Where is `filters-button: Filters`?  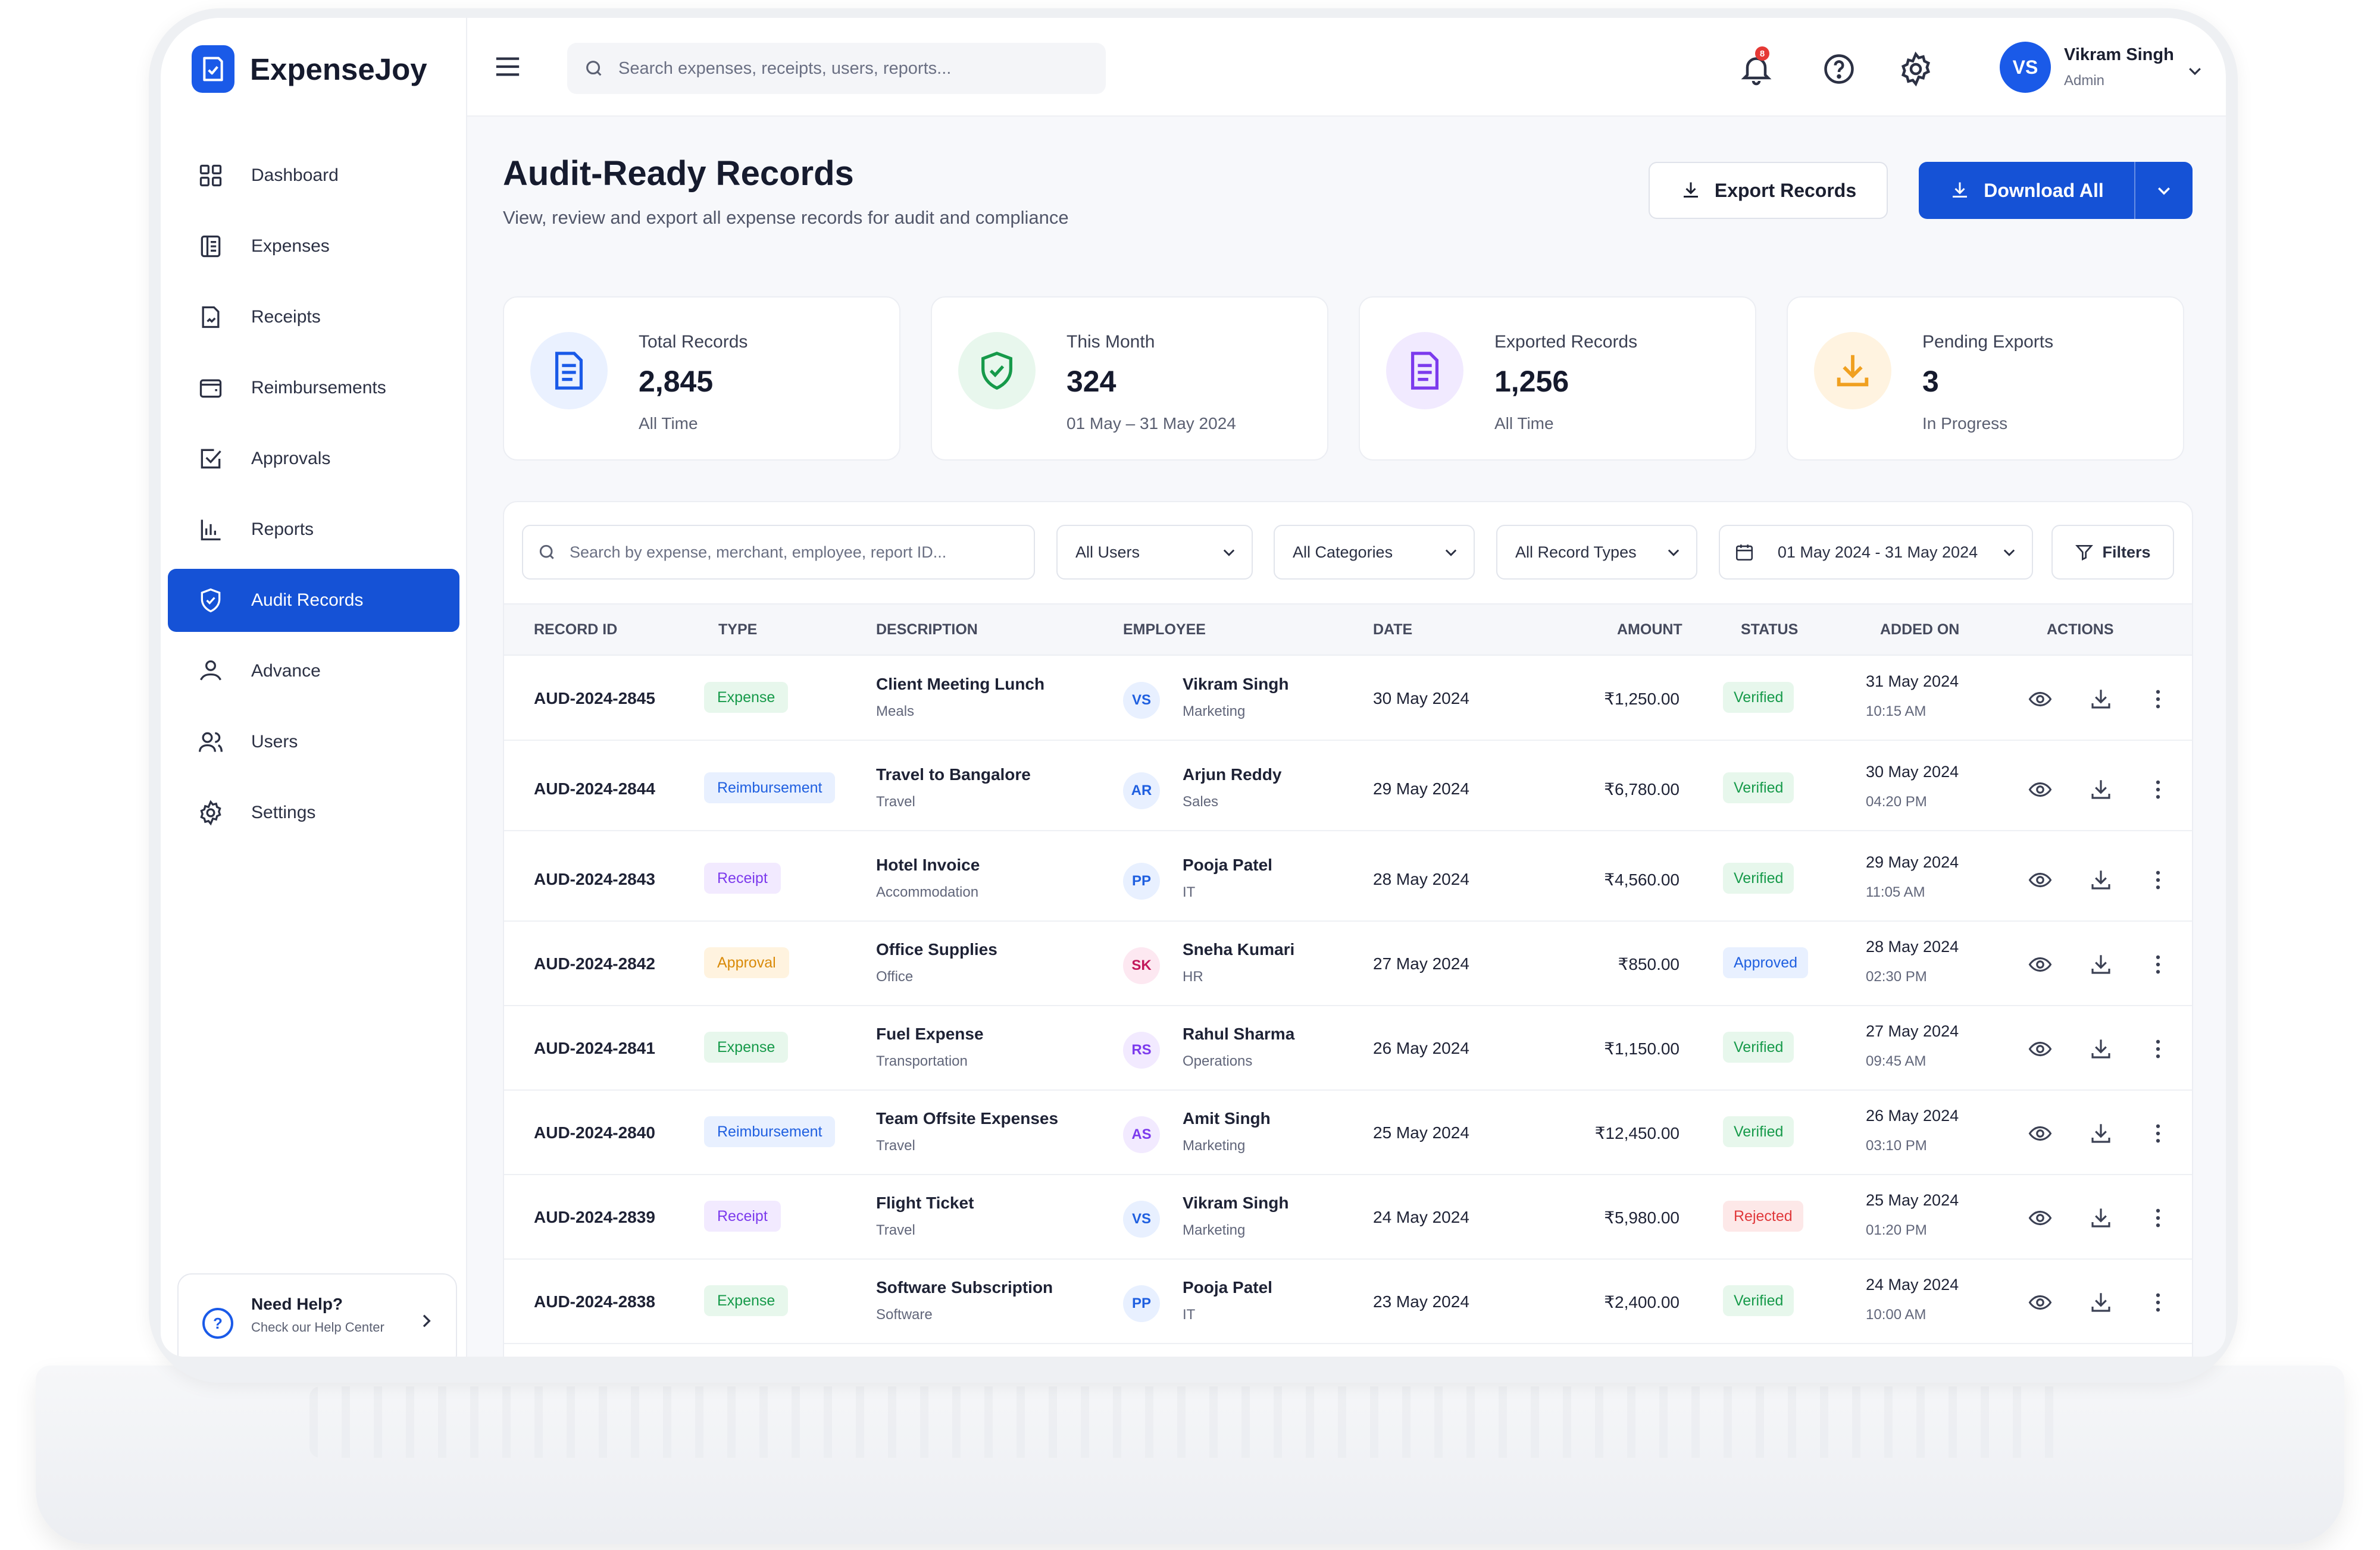
filters-button: Filters is located at coordinates (2112, 552).